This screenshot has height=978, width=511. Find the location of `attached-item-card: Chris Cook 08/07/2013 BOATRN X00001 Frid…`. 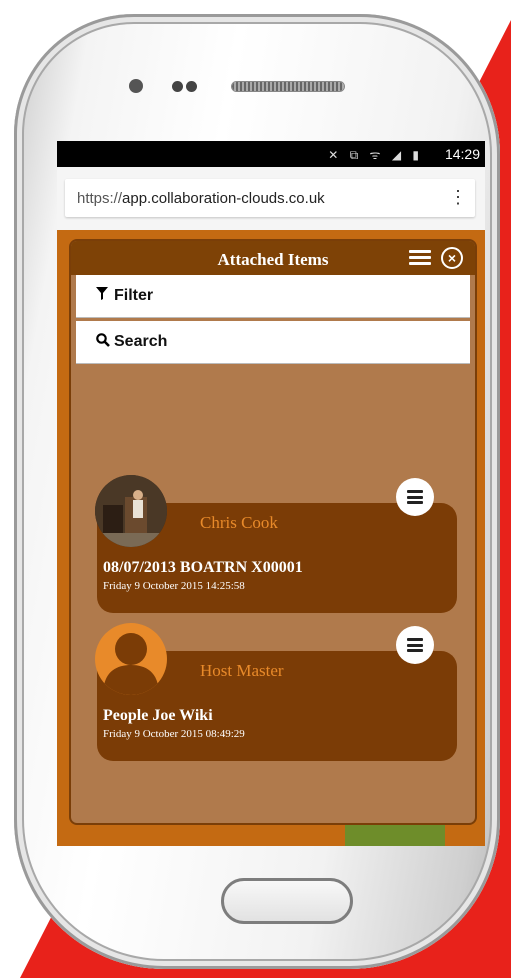

attached-item-card: Chris Cook 08/07/2013 BOATRN X00001 Frid… is located at coordinates (276, 544).